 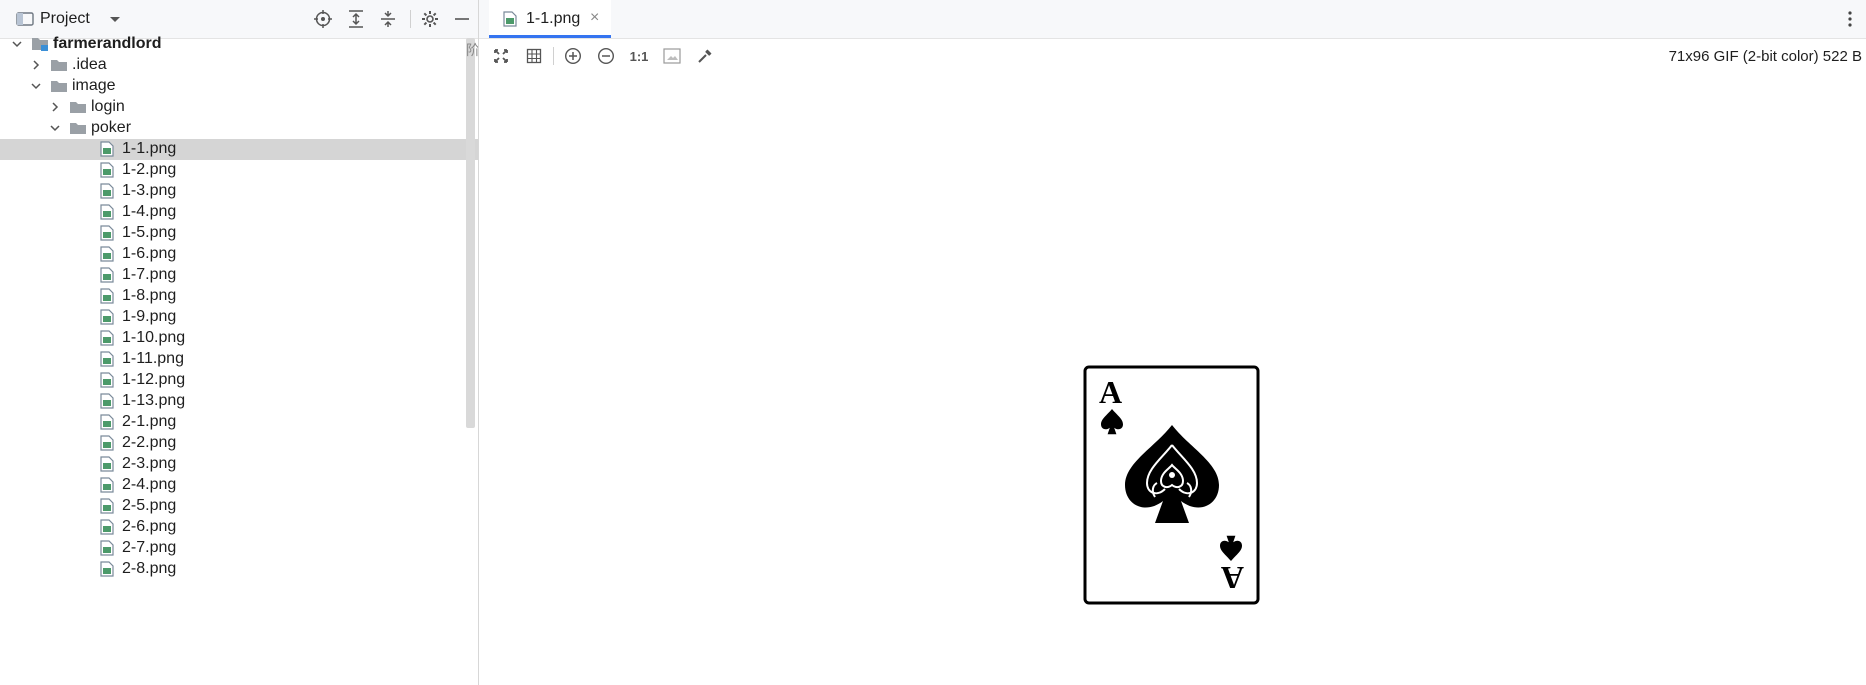 I want to click on tree-file-row: 1-10.png, so click(x=239, y=338).